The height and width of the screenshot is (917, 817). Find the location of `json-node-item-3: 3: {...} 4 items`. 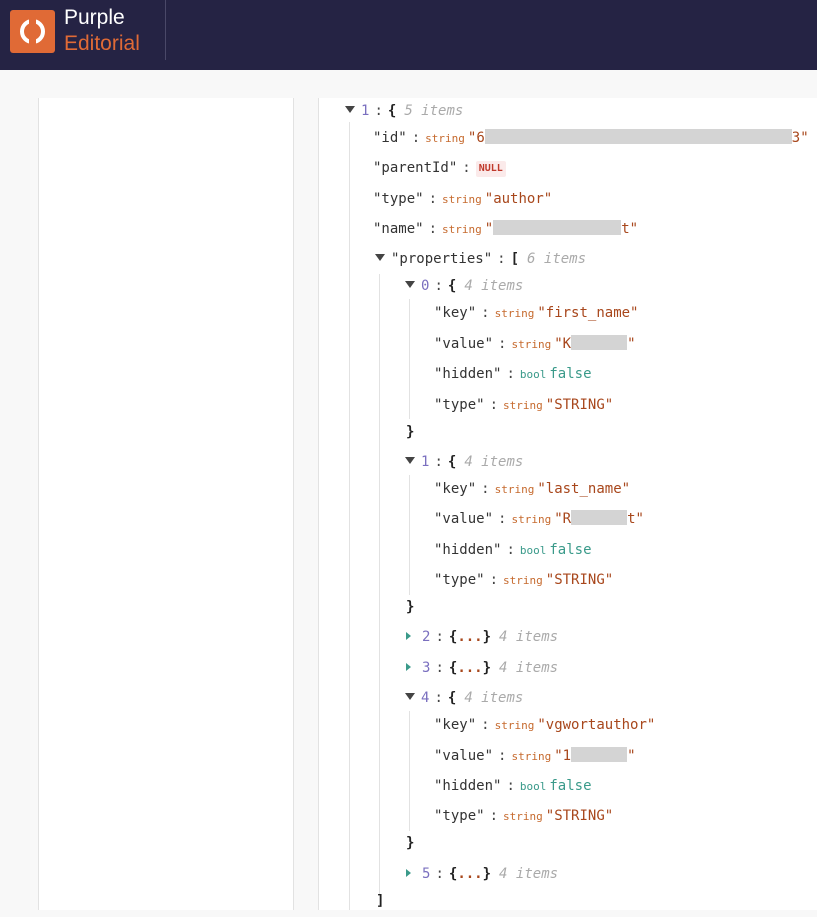

json-node-item-3: 3: {...} 4 items is located at coordinates (482, 668).